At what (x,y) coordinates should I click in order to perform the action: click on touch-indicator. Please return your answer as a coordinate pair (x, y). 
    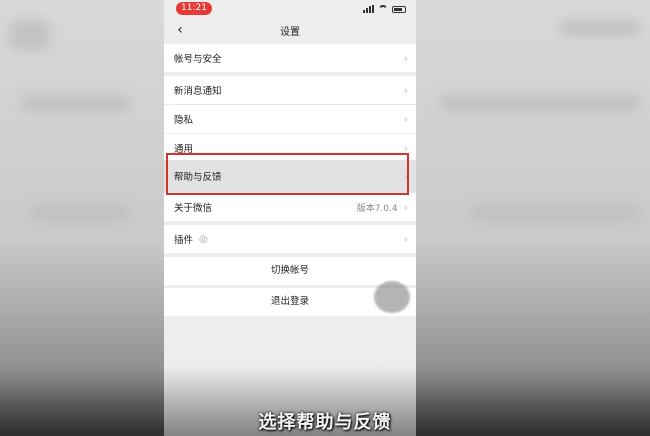
    Looking at the image, I should click on (392, 297).